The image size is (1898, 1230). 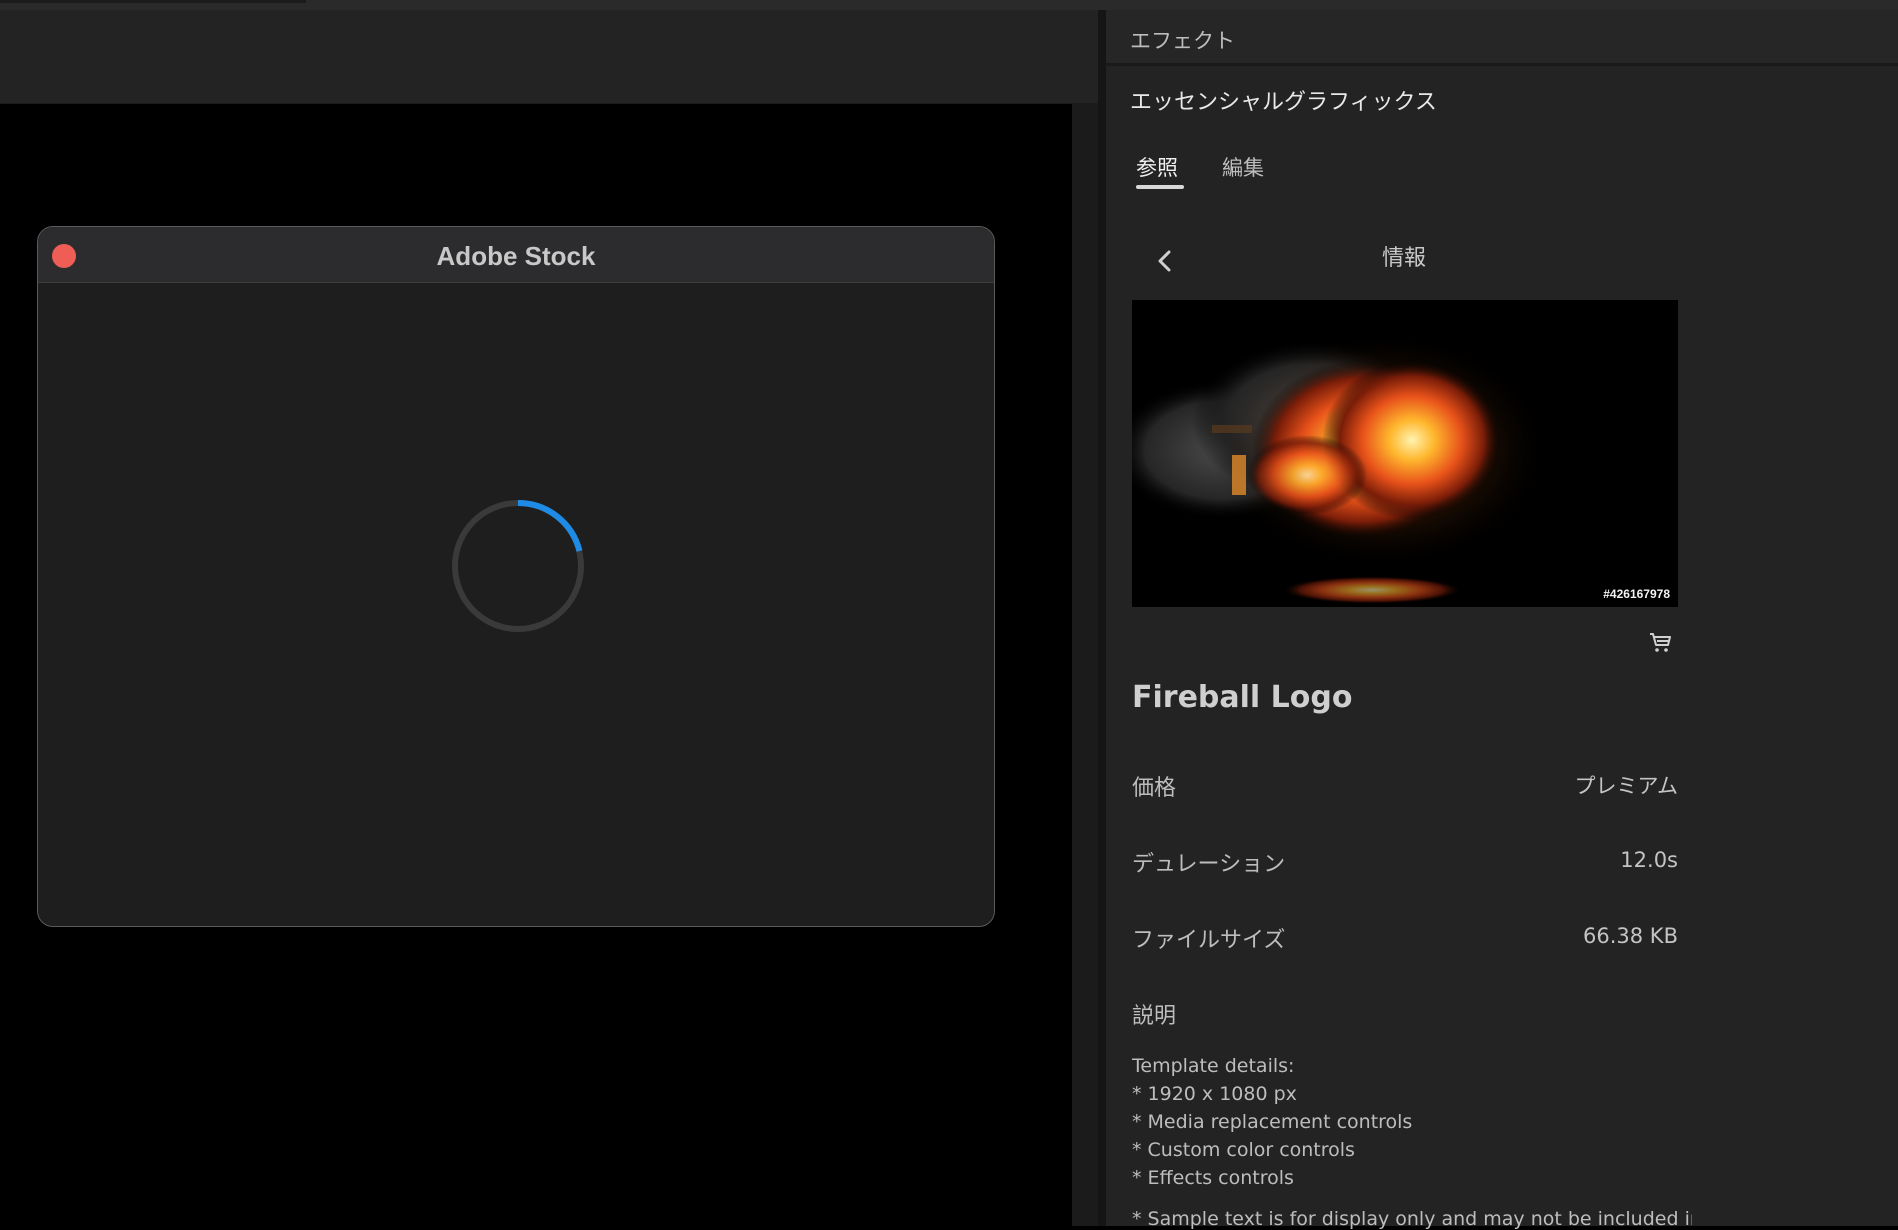 I want to click on loading-spinner-icon, so click(x=518, y=565).